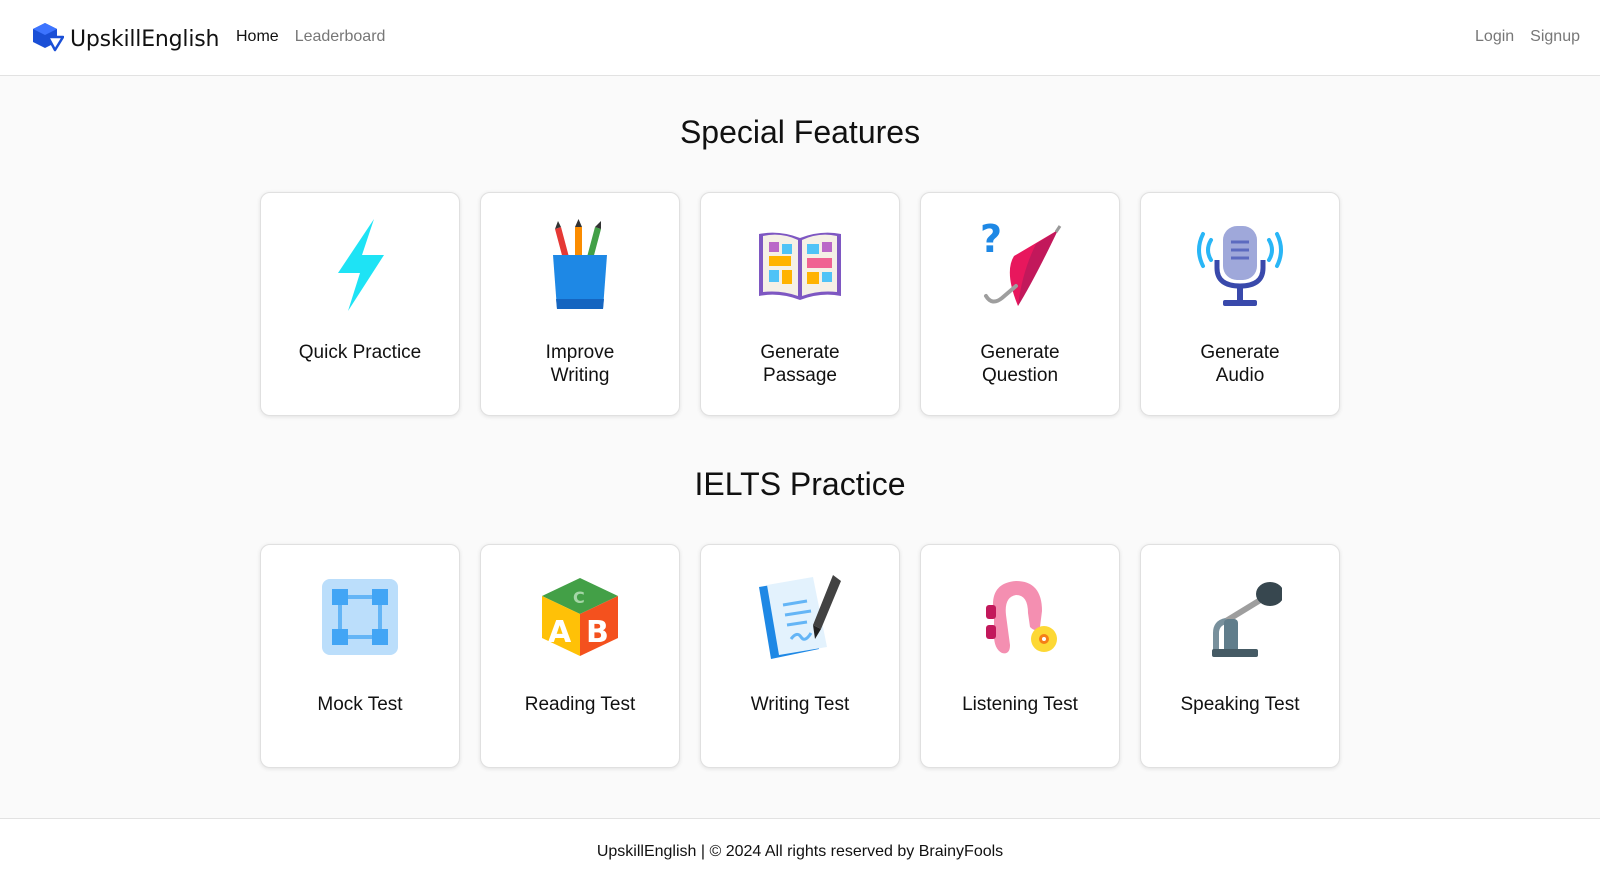 The width and height of the screenshot is (1600, 887). What do you see at coordinates (1020, 617) in the screenshot?
I see `hearing-aid-icon` at bounding box center [1020, 617].